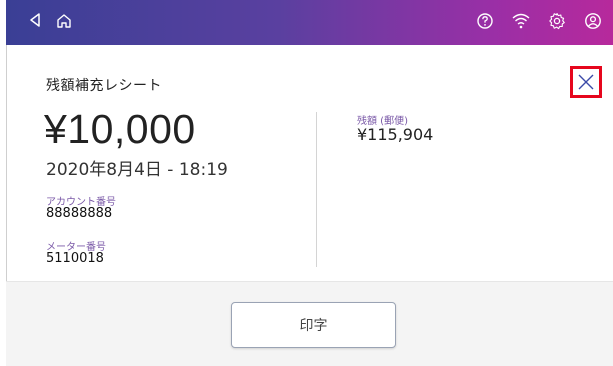  What do you see at coordinates (137, 170) in the screenshot?
I see `refill-datetime: 2020年8月4日 - 18:19` at bounding box center [137, 170].